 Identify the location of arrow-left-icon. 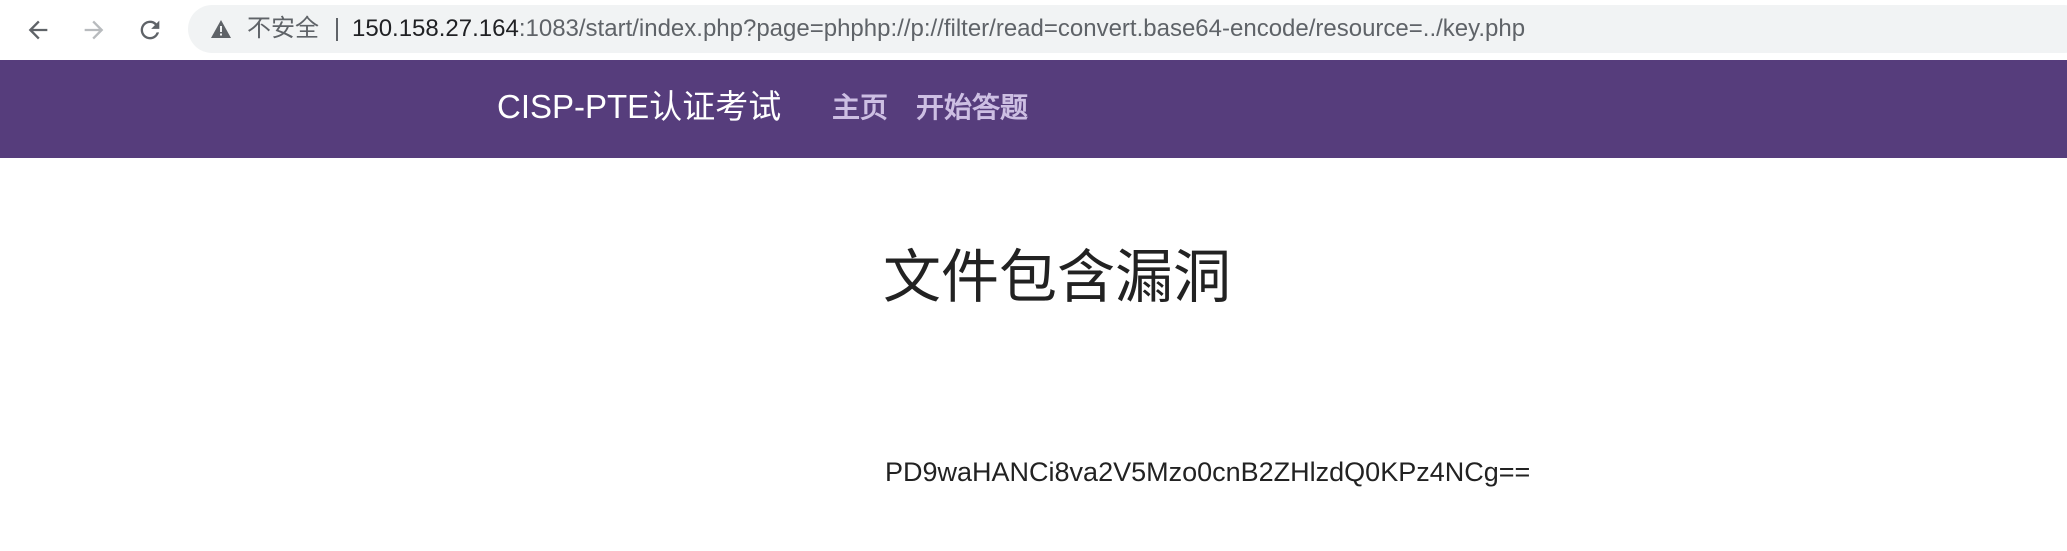
(38, 30).